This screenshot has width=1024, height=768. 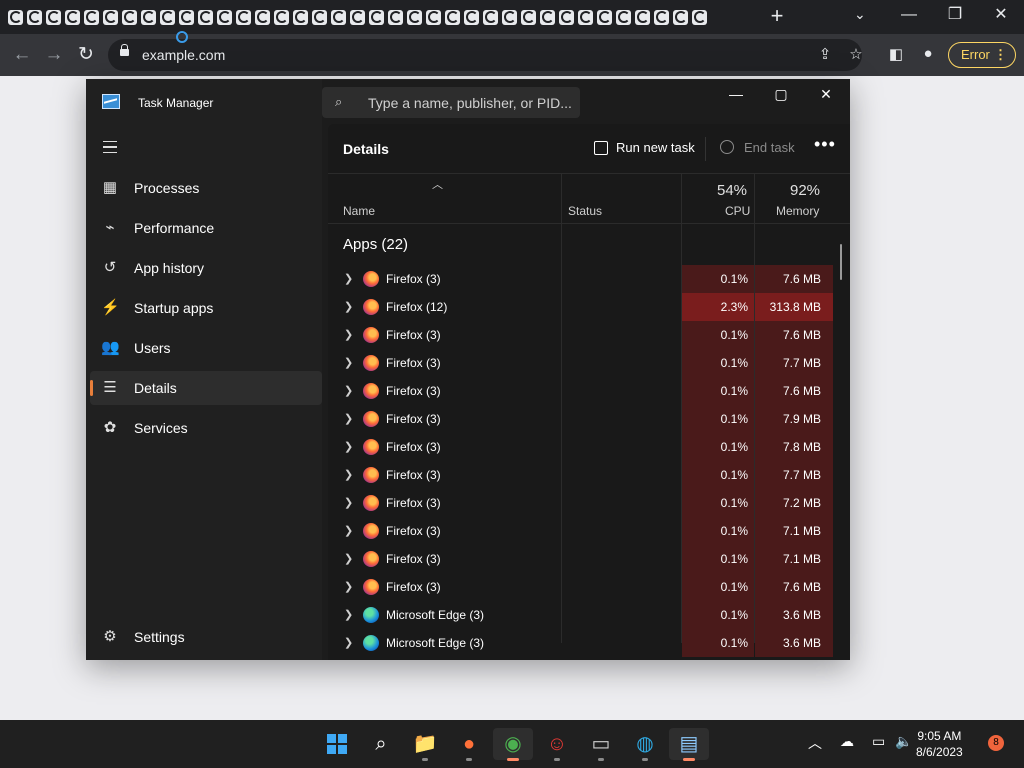 What do you see at coordinates (860, 14) in the screenshot?
I see `tab-search-button: ⌄` at bounding box center [860, 14].